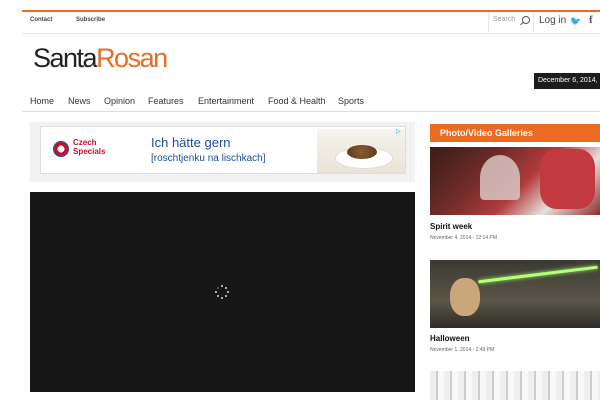 This screenshot has width=600, height=400. I want to click on food-shape, so click(362, 152).